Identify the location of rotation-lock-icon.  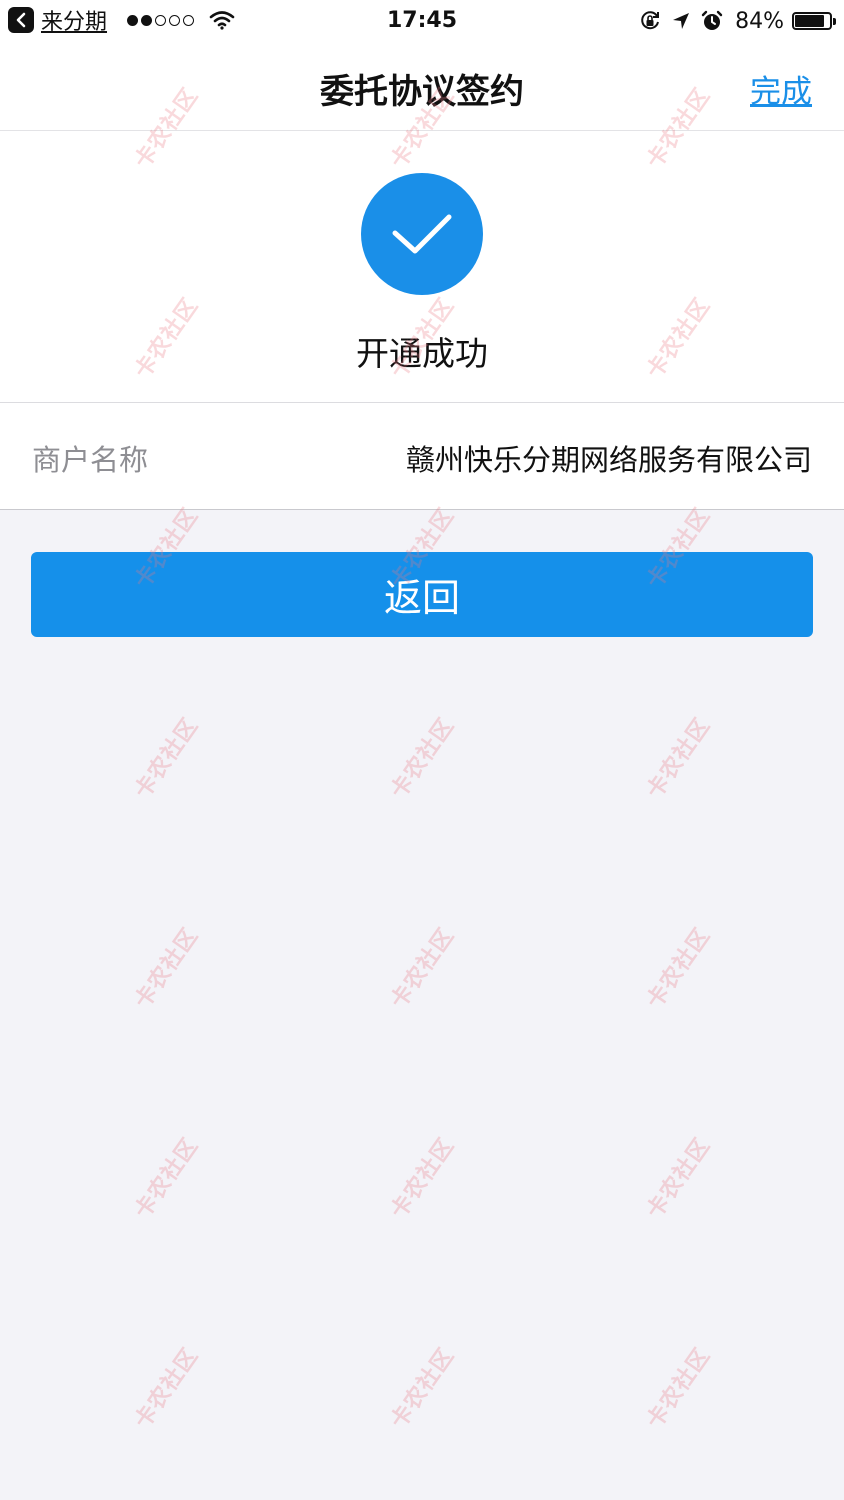
(650, 21).